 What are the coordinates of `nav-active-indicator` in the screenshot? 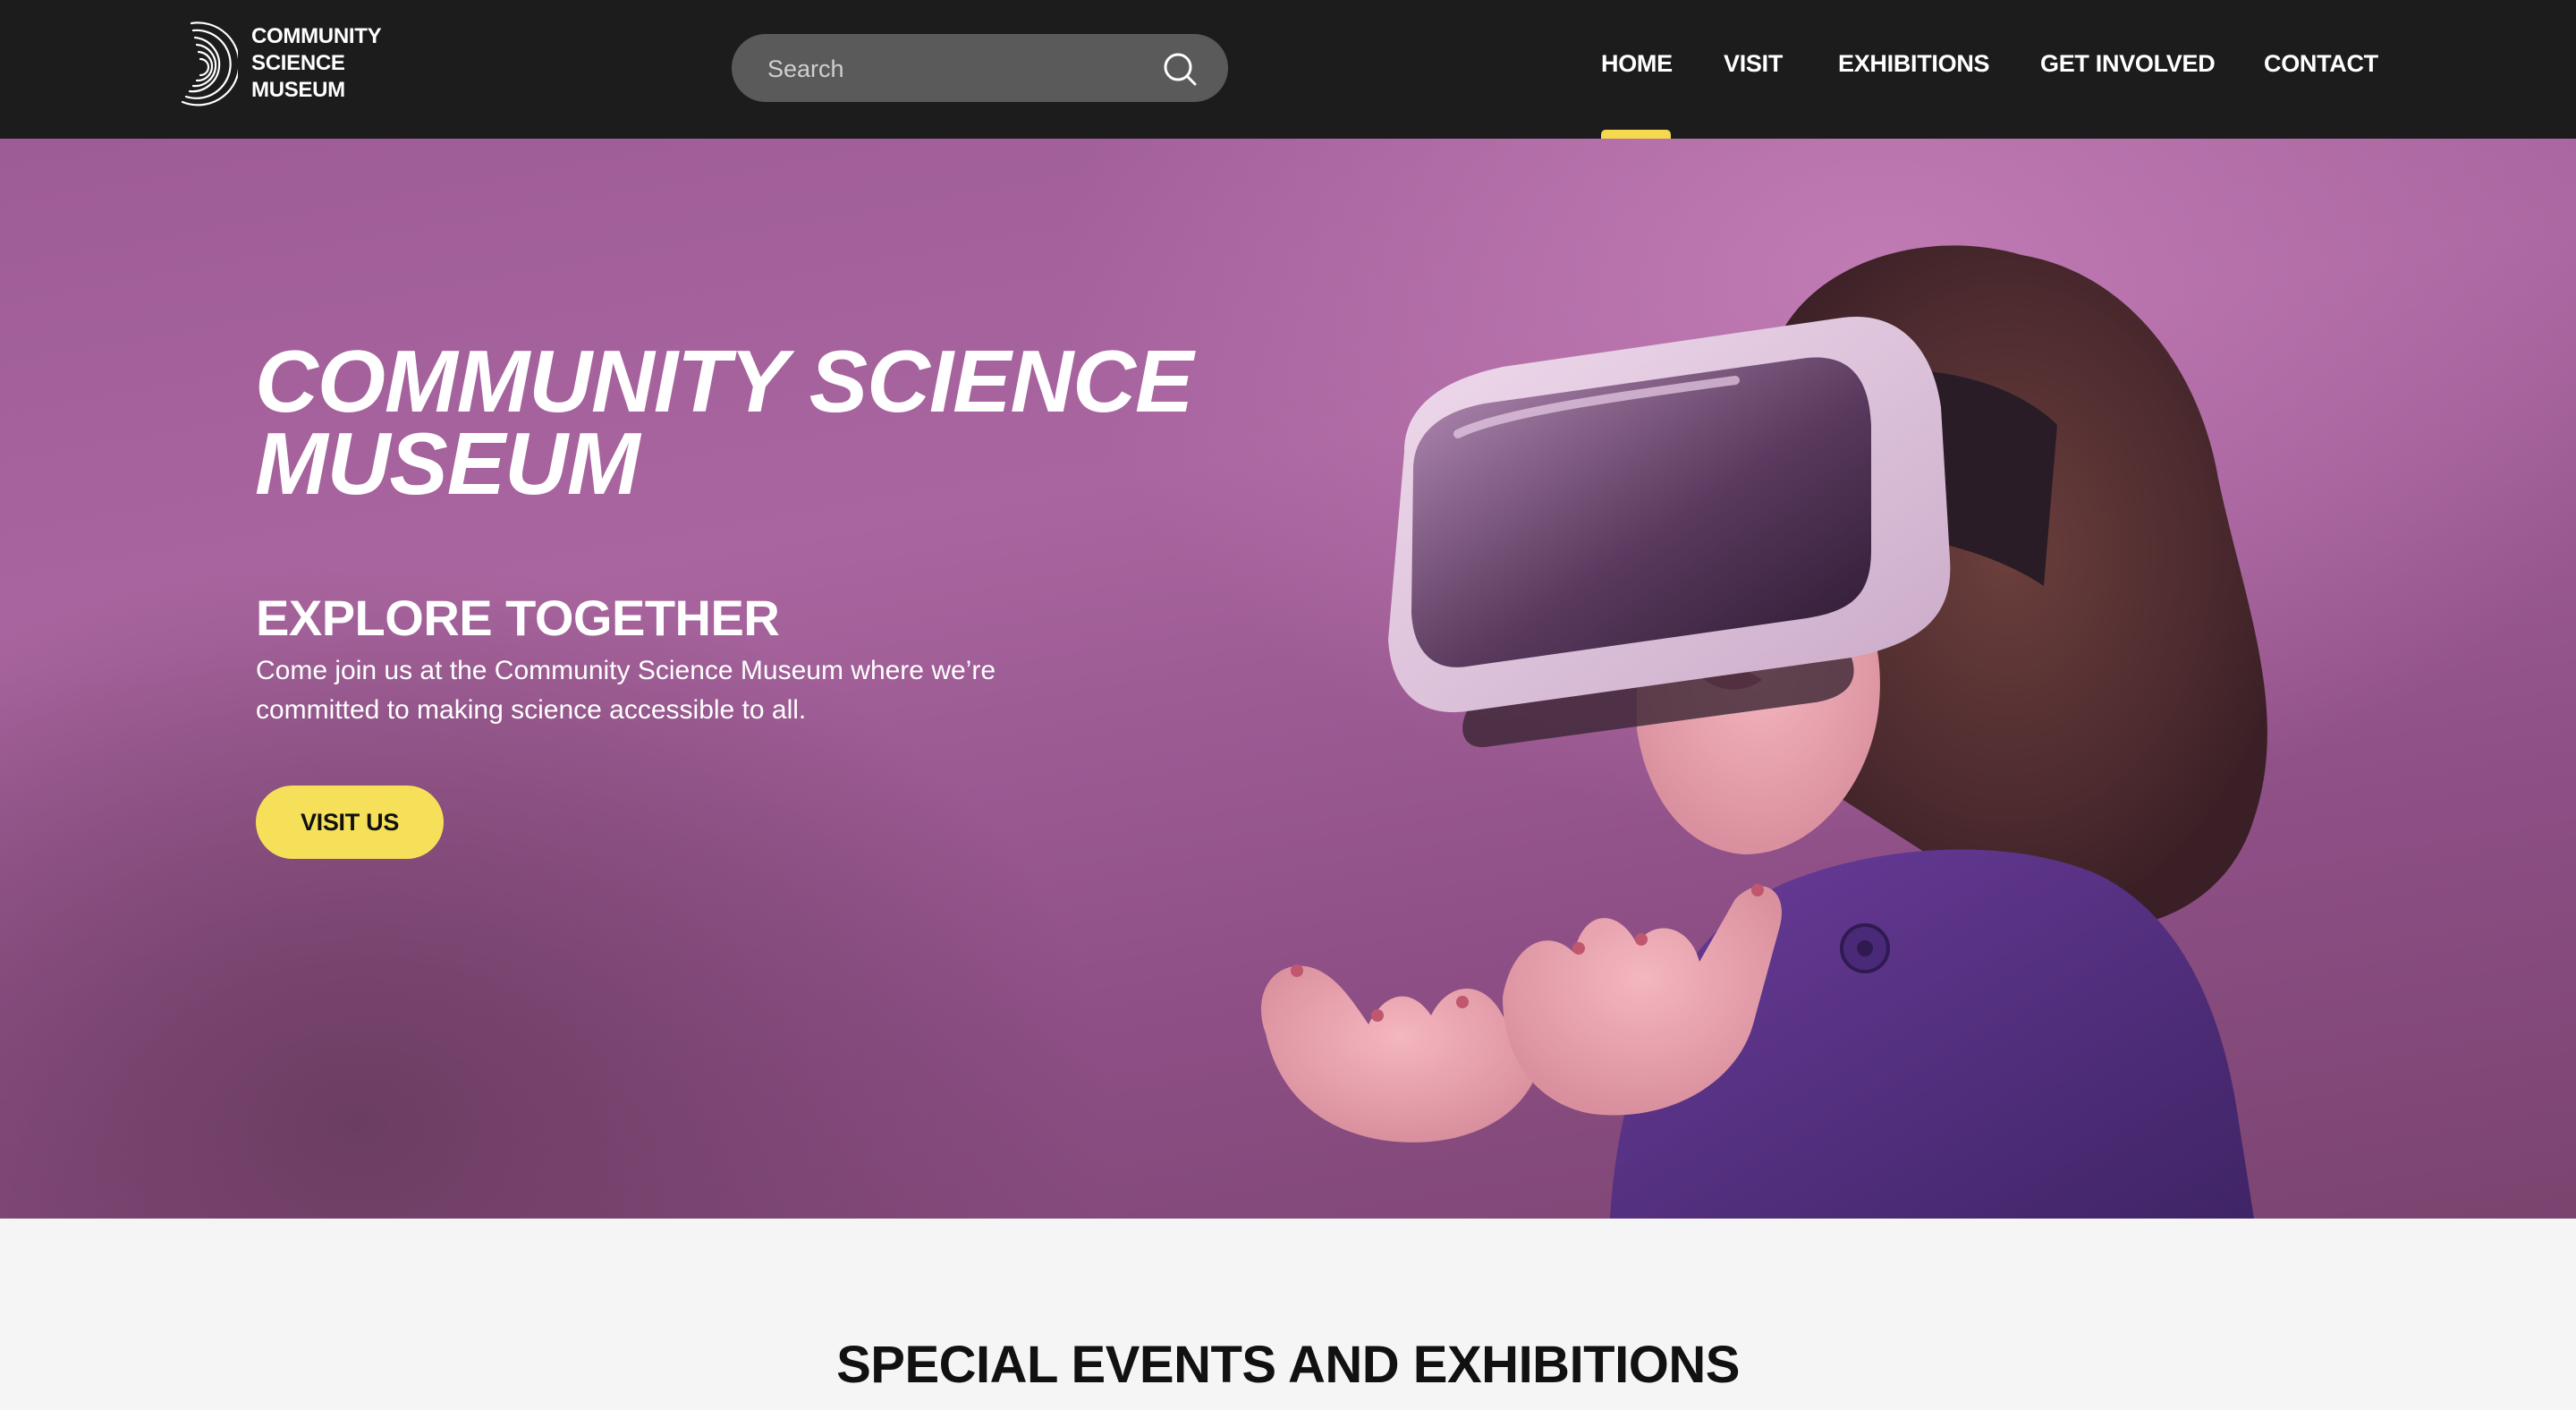 It's located at (1636, 134).